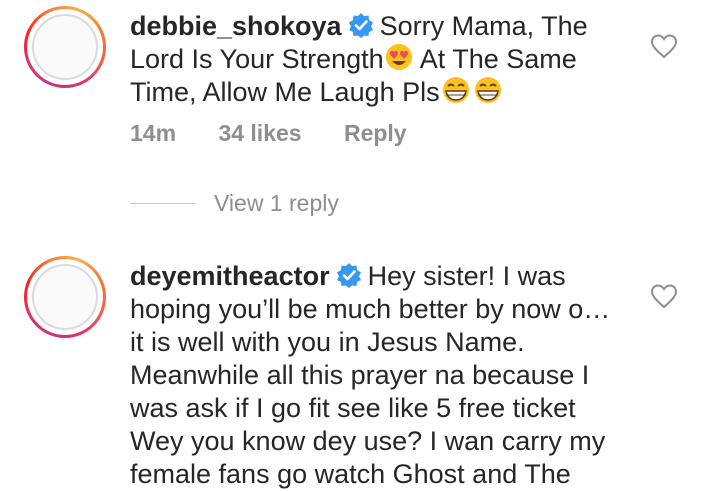 The image size is (720, 491). Describe the element at coordinates (230, 276) in the screenshot. I see `comment-username: deyemitheactor` at that location.